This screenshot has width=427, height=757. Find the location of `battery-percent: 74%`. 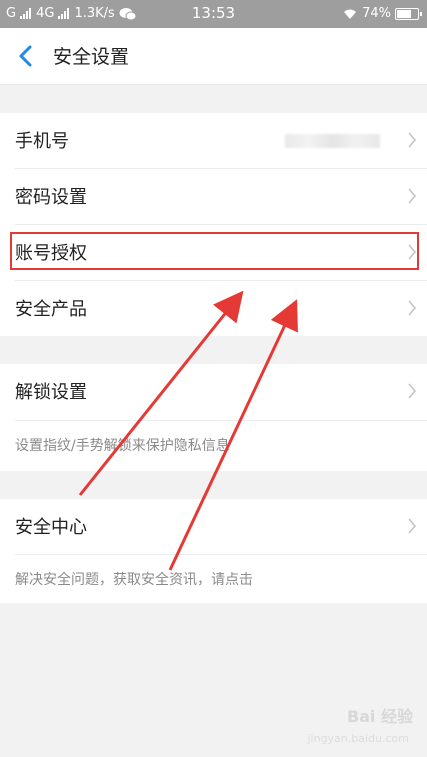

battery-percent: 74% is located at coordinates (376, 13).